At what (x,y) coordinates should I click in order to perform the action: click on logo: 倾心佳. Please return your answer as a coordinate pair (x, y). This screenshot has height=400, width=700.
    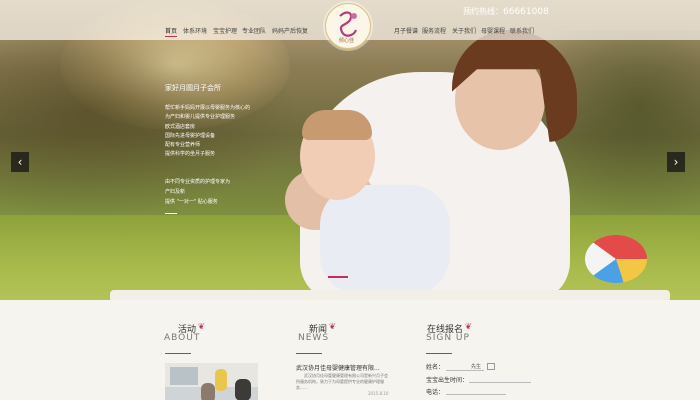
    Looking at the image, I should click on (348, 26).